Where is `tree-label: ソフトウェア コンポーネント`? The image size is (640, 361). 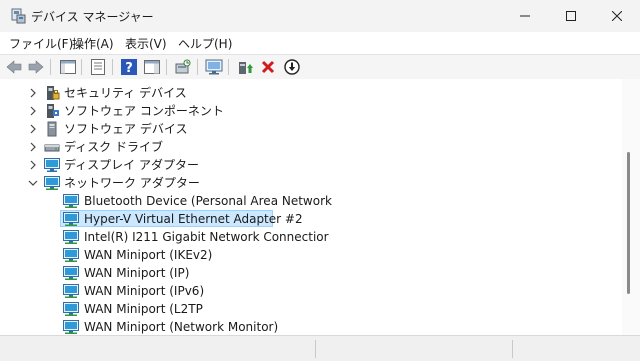
tree-label: ソフトウェア コンポーネント is located at coordinates (144, 111).